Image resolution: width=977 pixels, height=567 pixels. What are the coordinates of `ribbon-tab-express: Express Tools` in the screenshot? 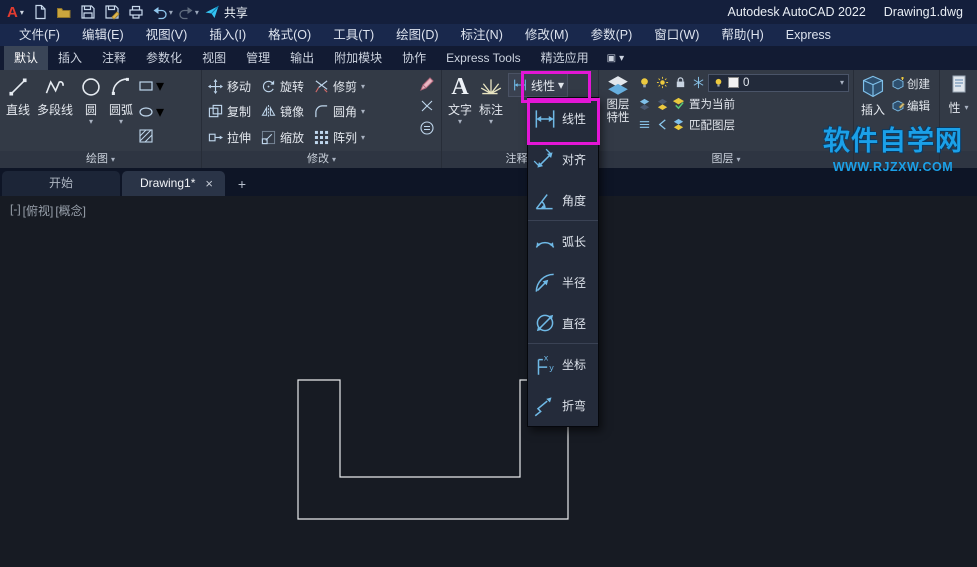 It's located at (483, 58).